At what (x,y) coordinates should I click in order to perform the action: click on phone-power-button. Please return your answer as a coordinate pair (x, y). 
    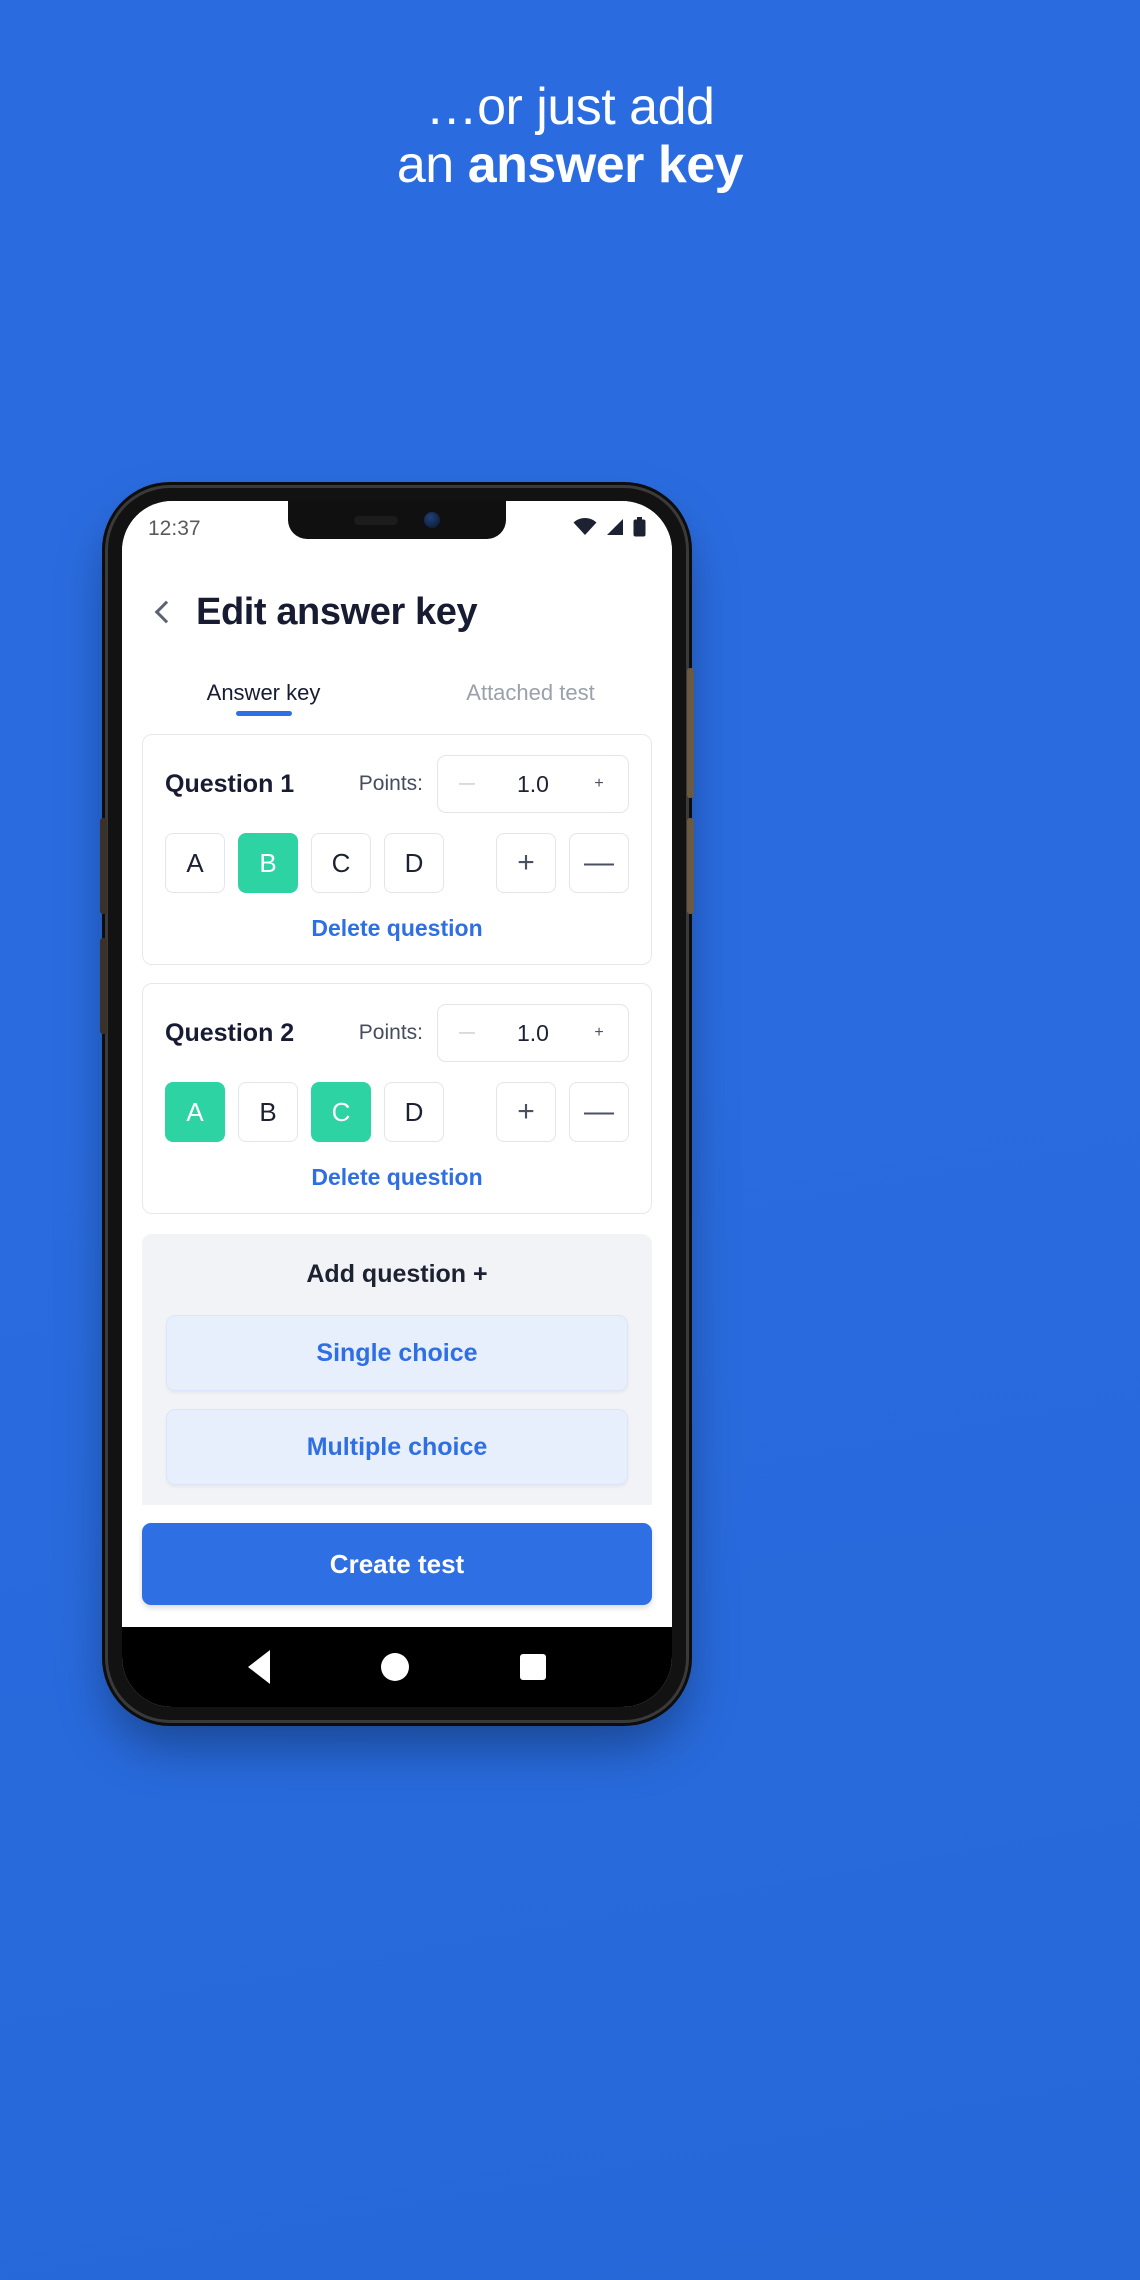
    Looking at the image, I should click on (690, 733).